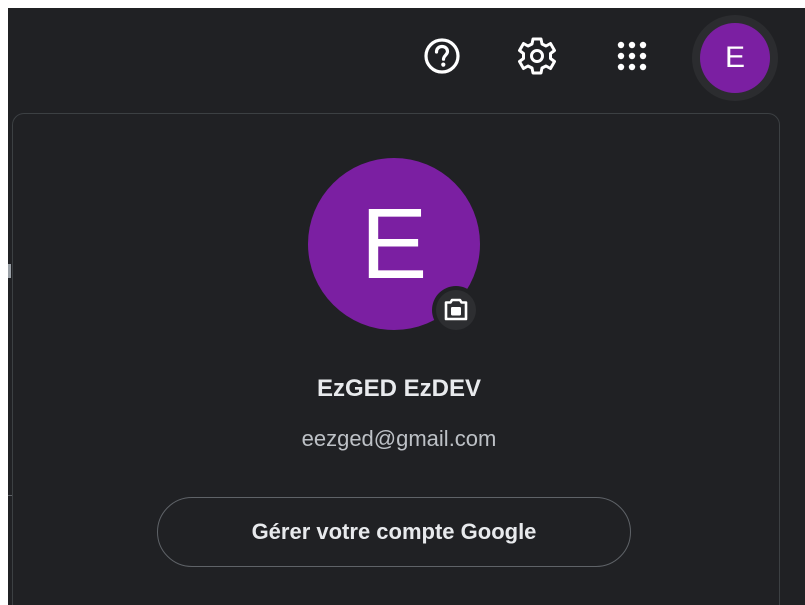 The image size is (805, 605). I want to click on change-photo-button, so click(456, 310).